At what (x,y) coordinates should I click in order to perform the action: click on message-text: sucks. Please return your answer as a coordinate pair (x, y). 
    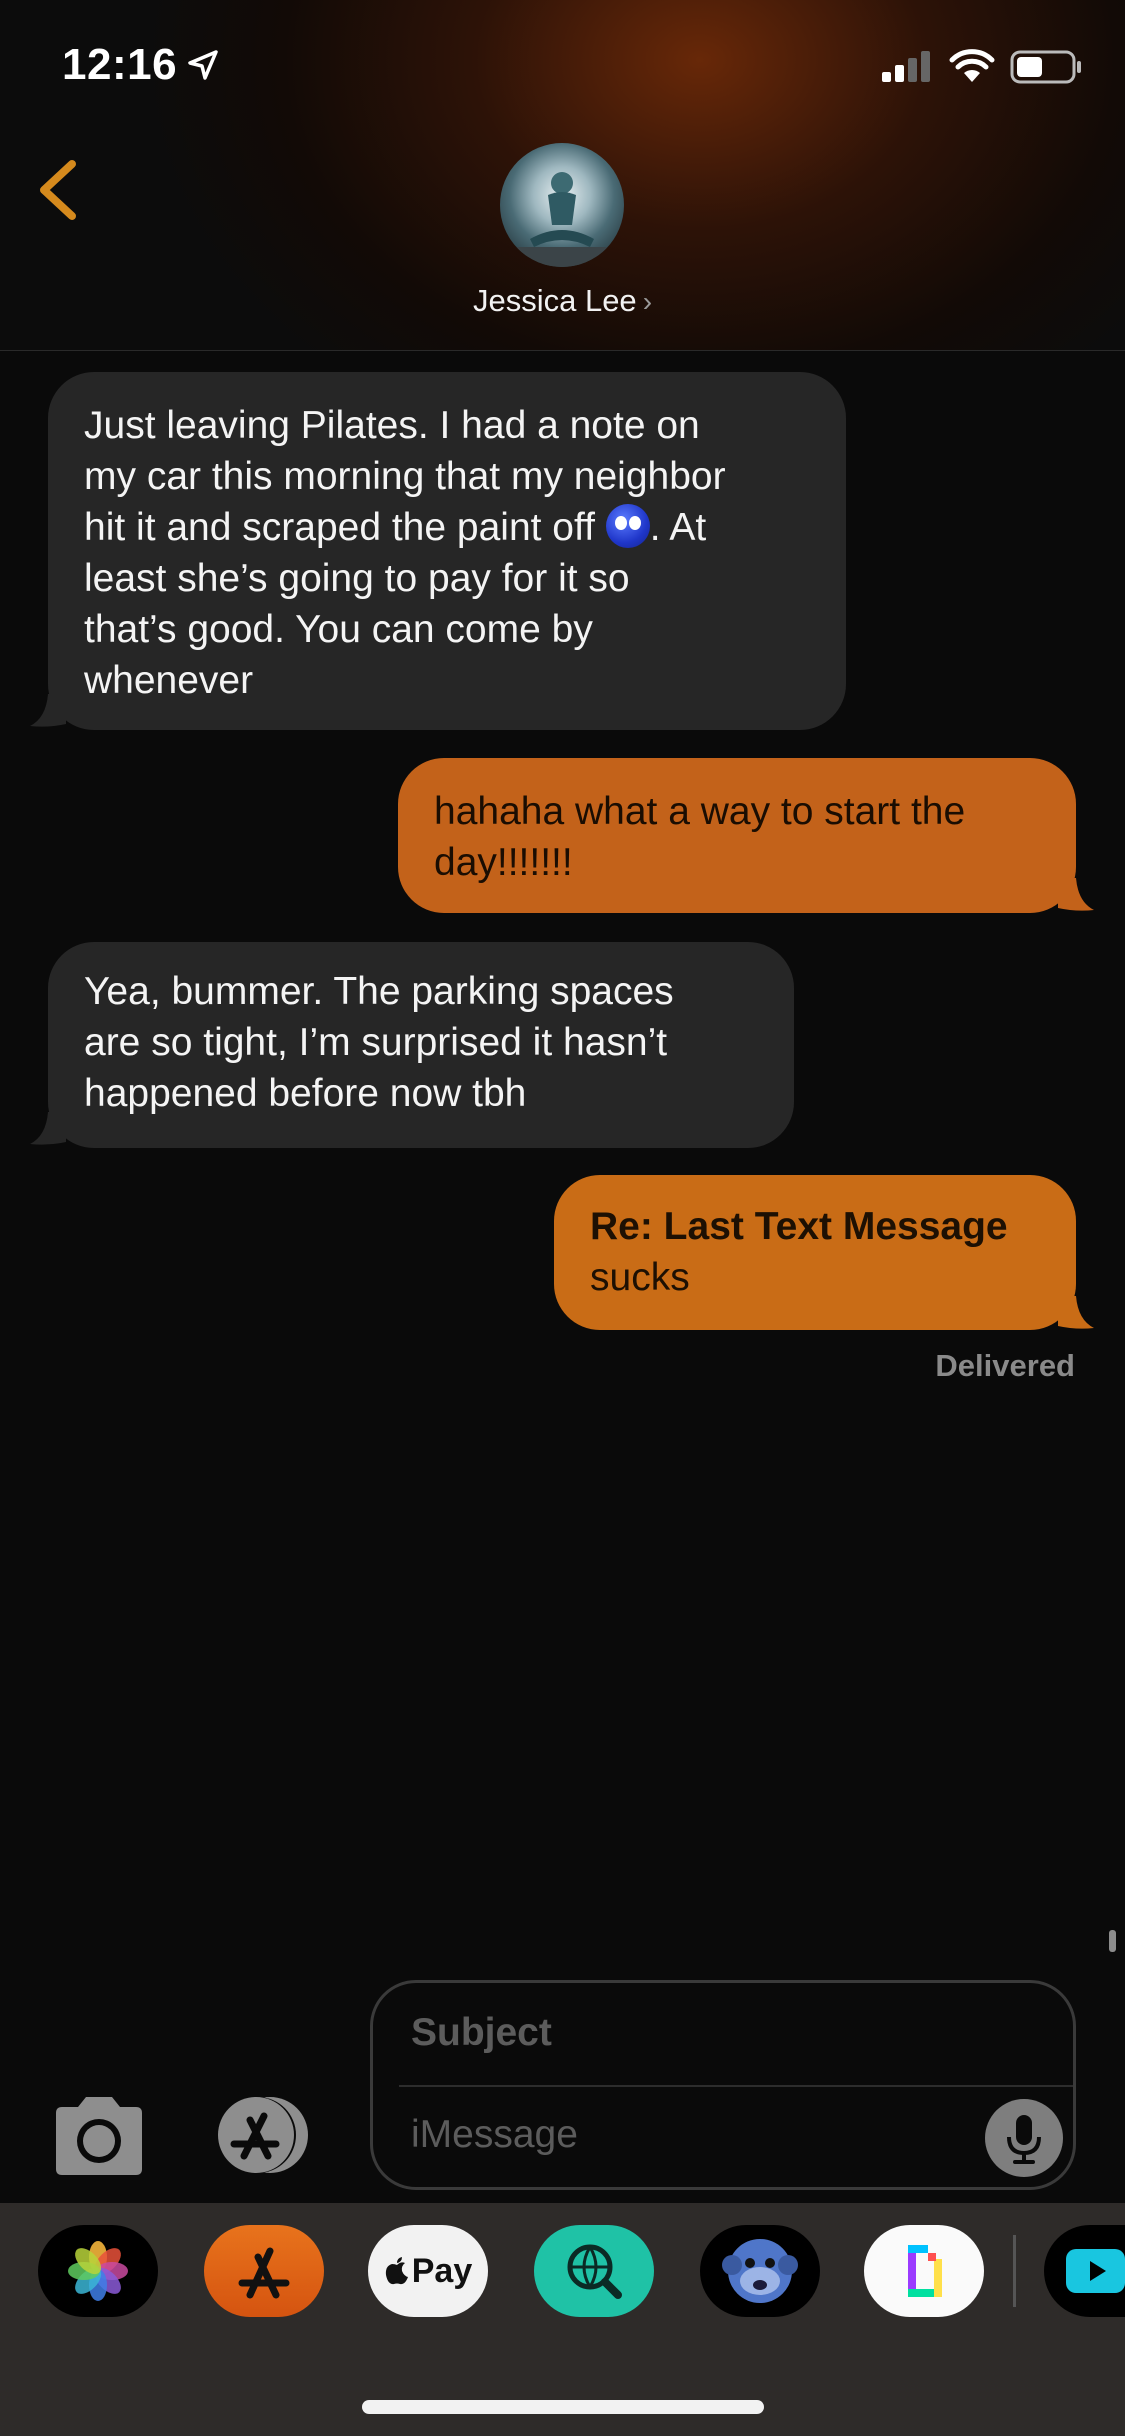
    Looking at the image, I should click on (640, 1277).